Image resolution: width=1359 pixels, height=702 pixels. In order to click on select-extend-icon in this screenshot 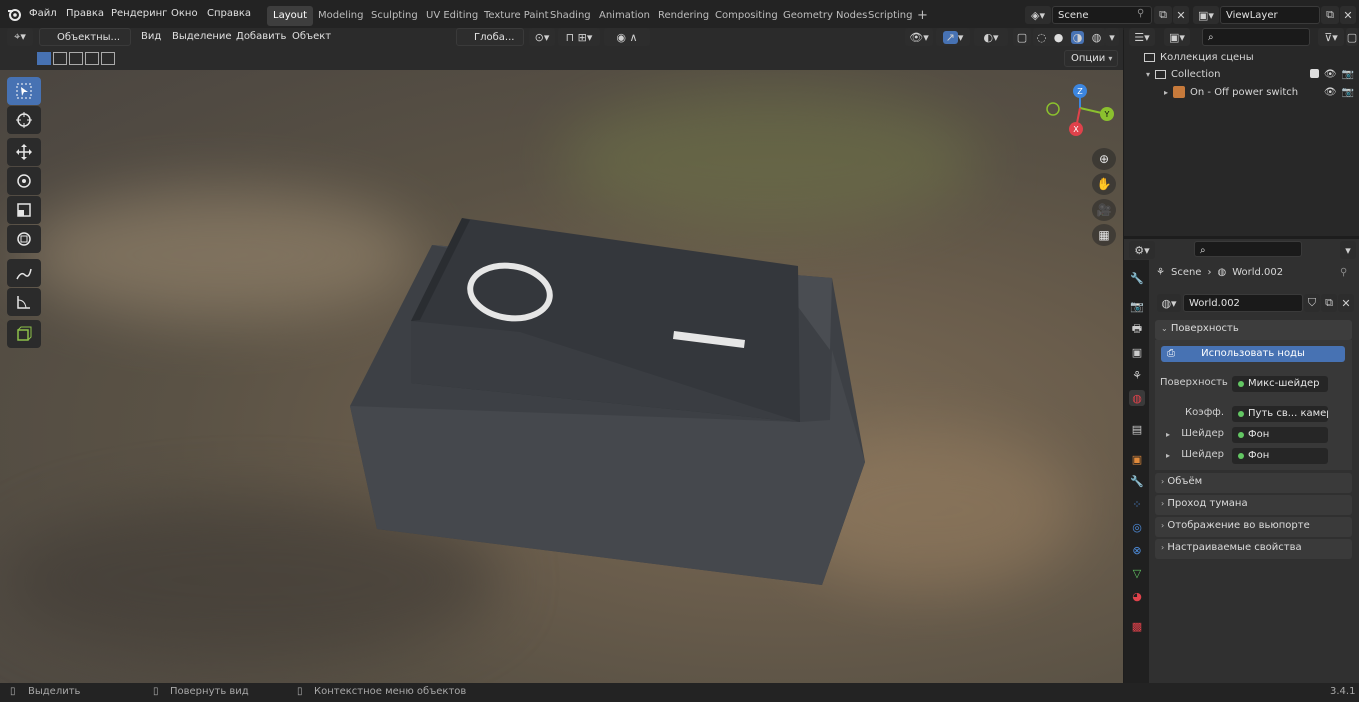, I will do `click(60, 58)`.